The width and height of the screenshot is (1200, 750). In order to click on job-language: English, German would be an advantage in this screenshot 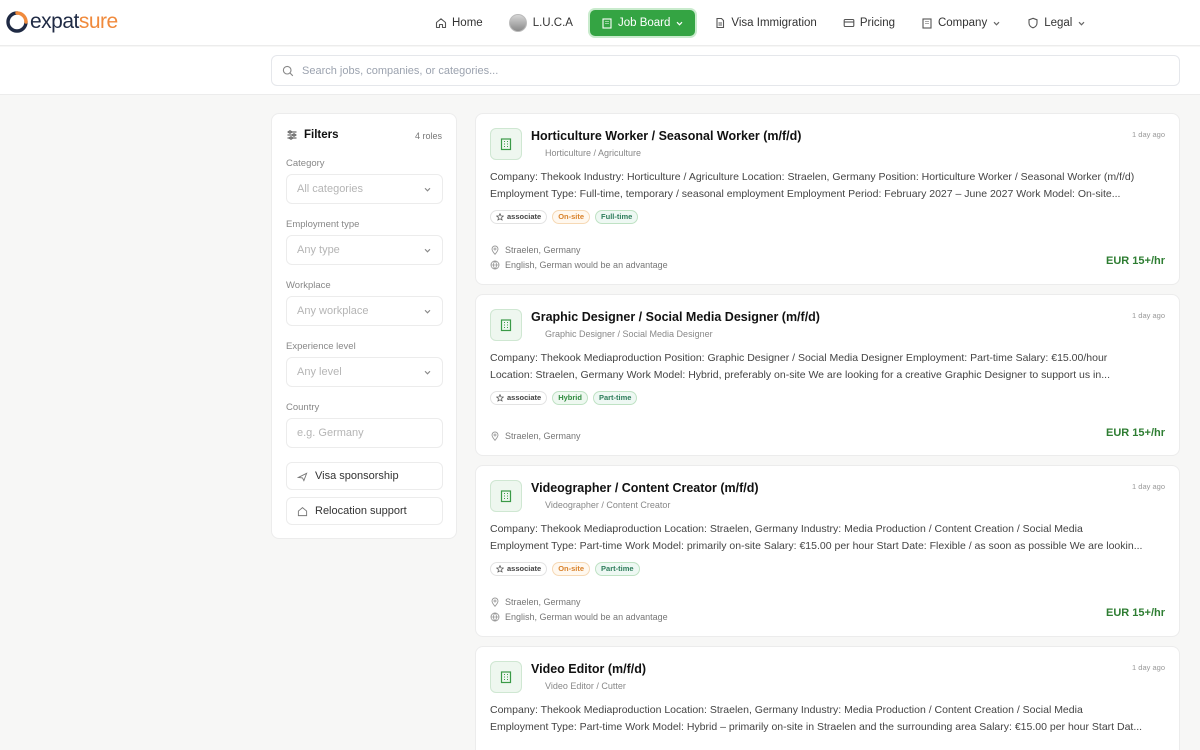, I will do `click(579, 617)`.